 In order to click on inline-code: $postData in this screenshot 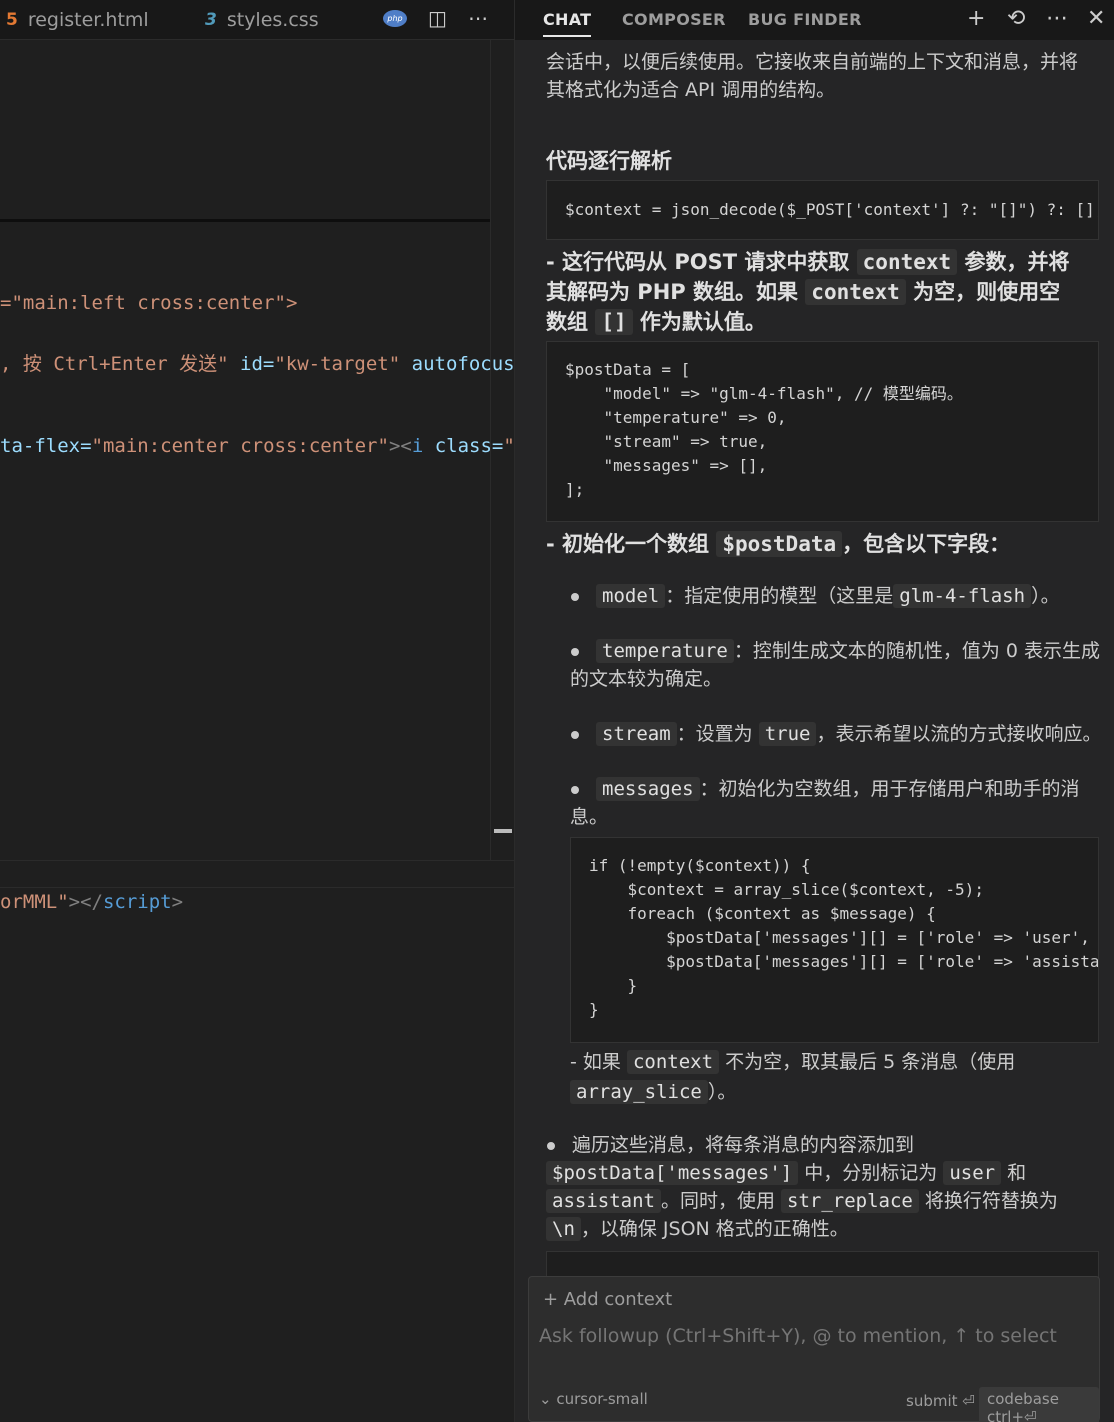, I will do `click(779, 544)`.